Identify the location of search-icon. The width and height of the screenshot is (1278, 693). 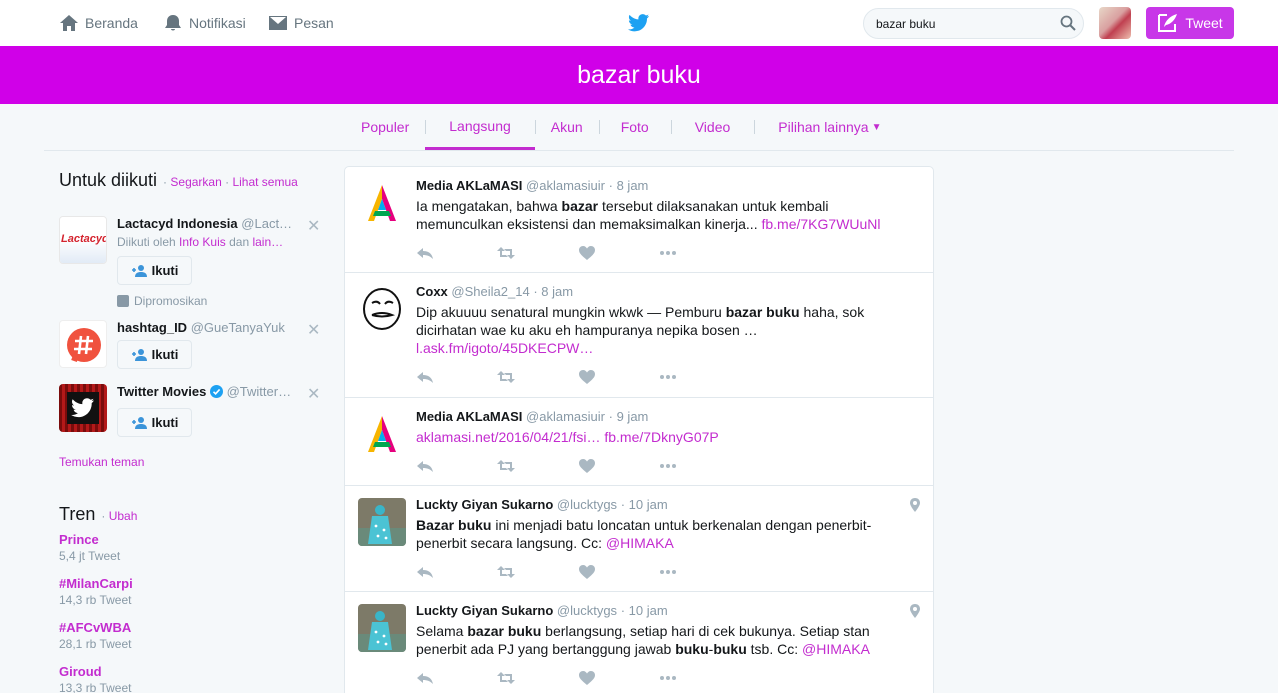
(1068, 23).